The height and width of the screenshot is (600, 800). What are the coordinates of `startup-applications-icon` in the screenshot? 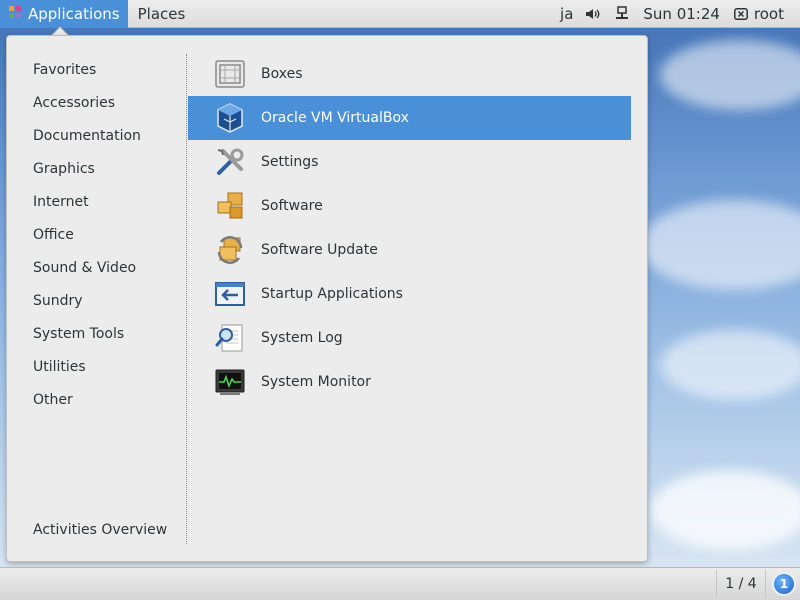 It's located at (230, 294).